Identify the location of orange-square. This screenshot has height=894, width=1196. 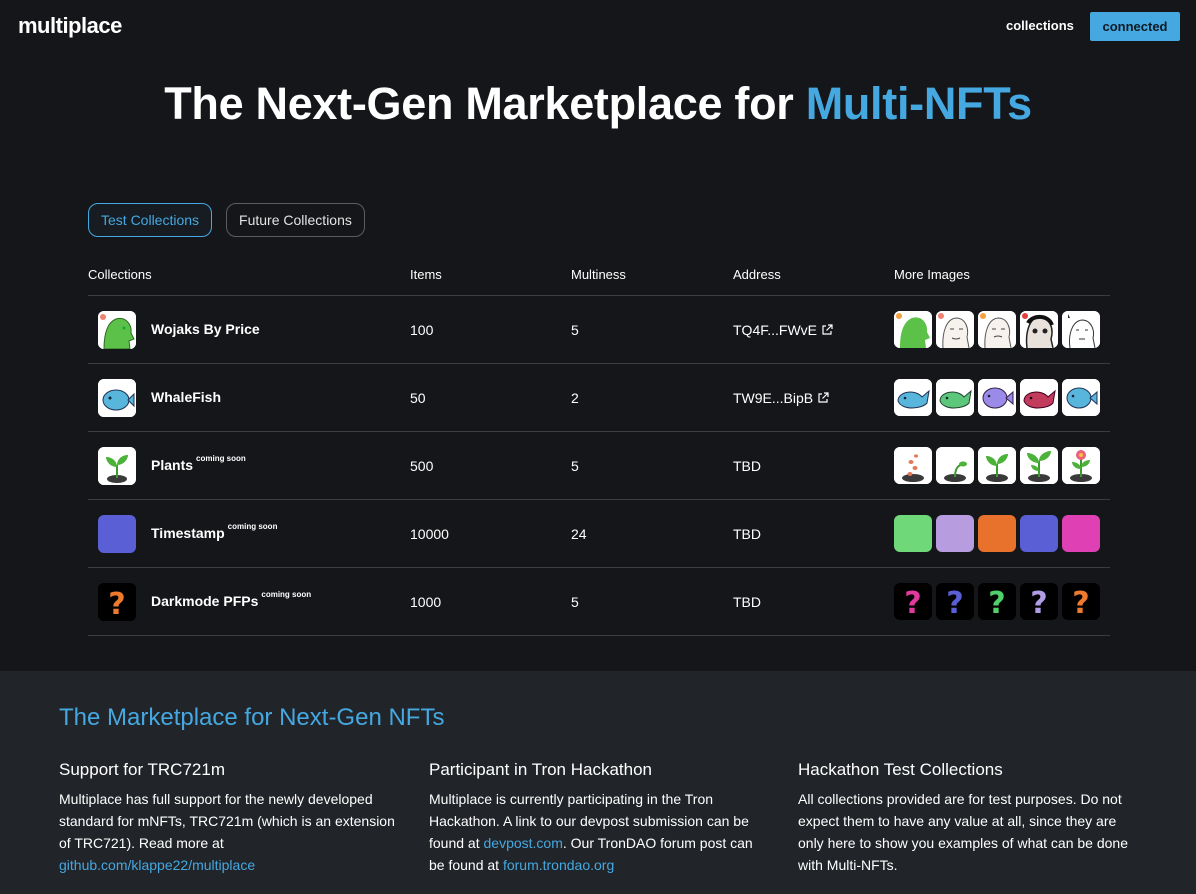
(997, 533).